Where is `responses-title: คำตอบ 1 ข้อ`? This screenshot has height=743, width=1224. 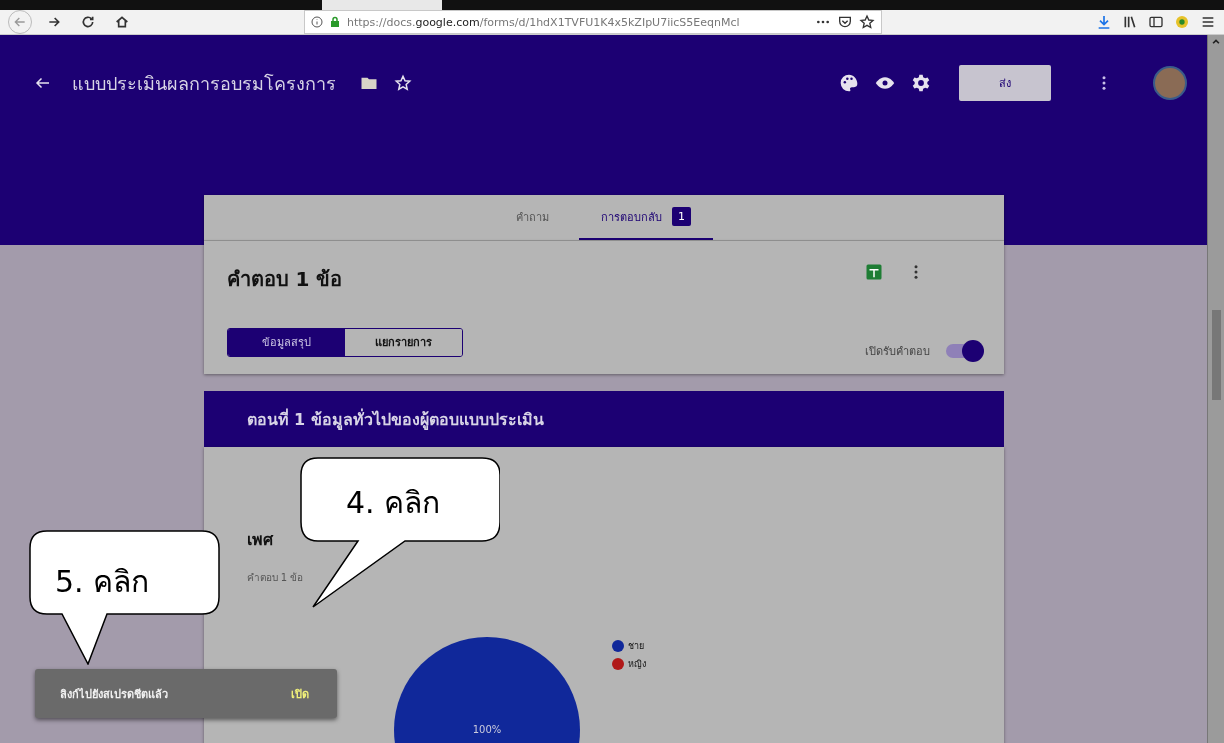 responses-title: คำตอบ 1 ข้อ is located at coordinates (285, 279).